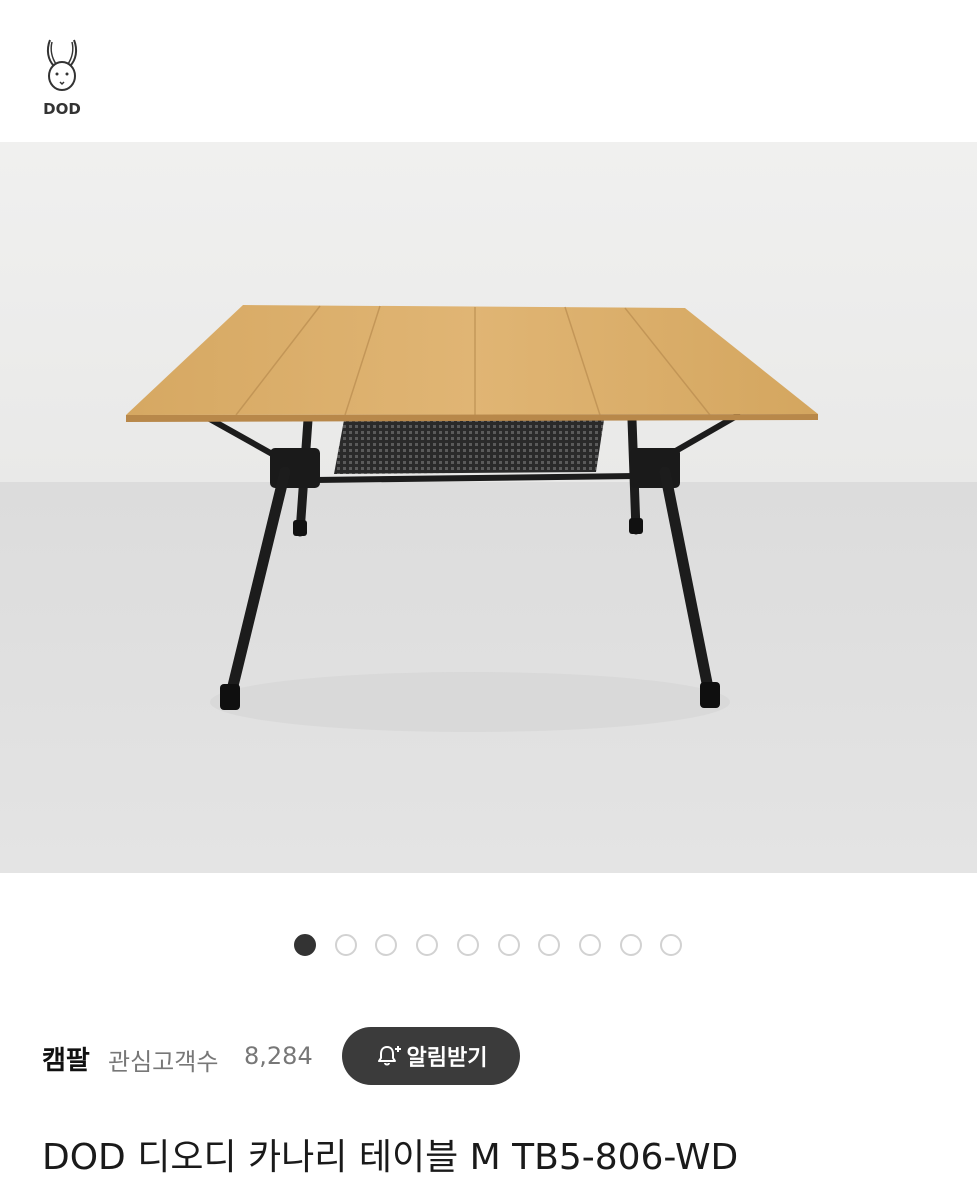 The height and width of the screenshot is (1200, 977). I want to click on bell-plus-icon, so click(389, 1056).